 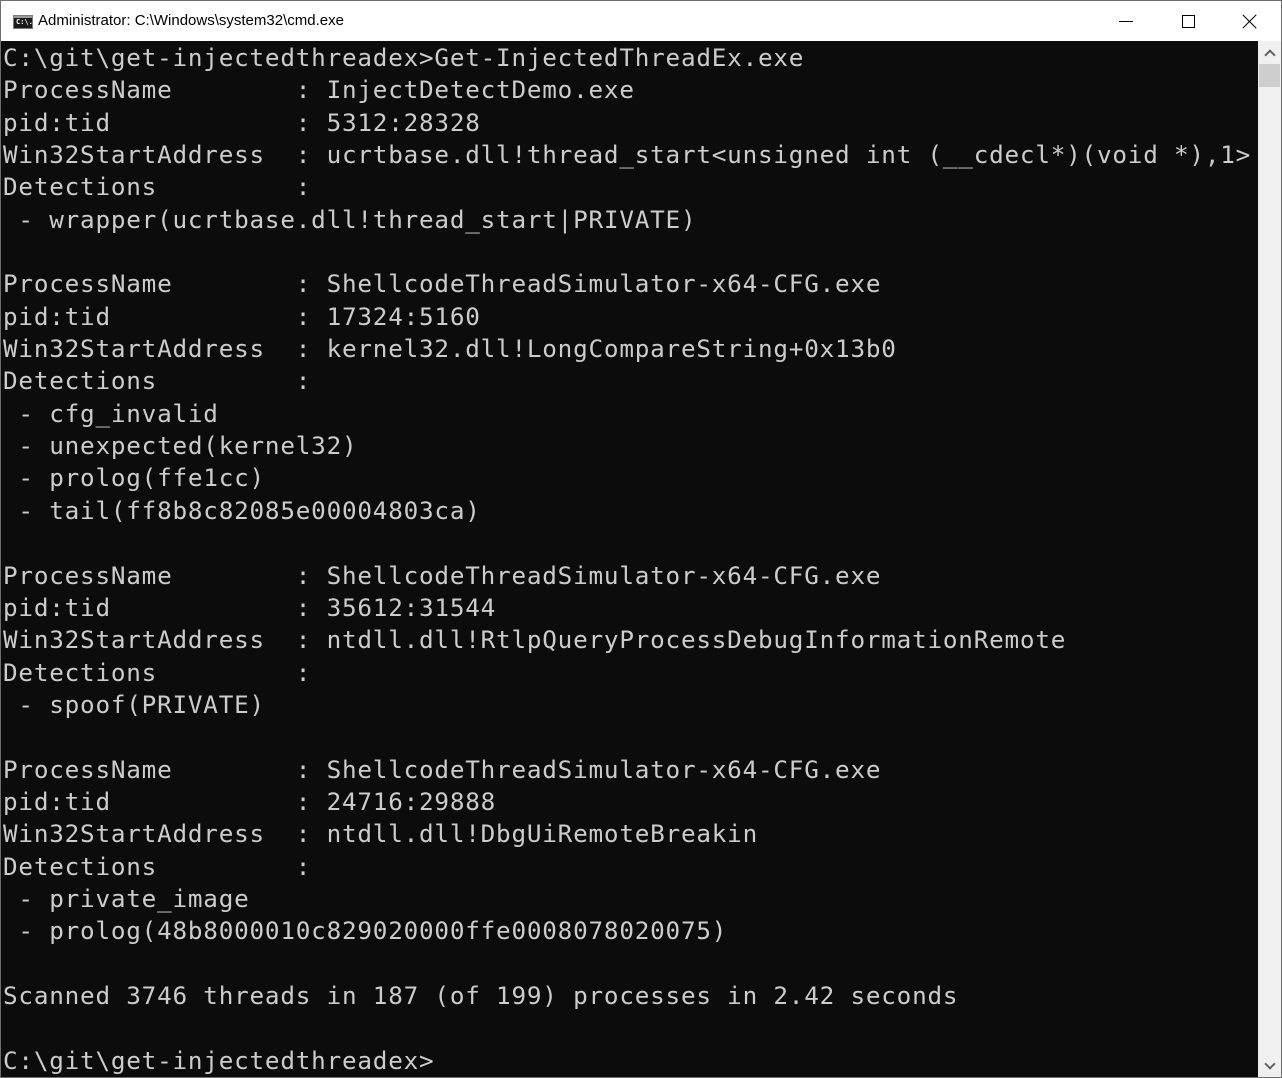 I want to click on console-line: - private_image, so click(x=126, y=898).